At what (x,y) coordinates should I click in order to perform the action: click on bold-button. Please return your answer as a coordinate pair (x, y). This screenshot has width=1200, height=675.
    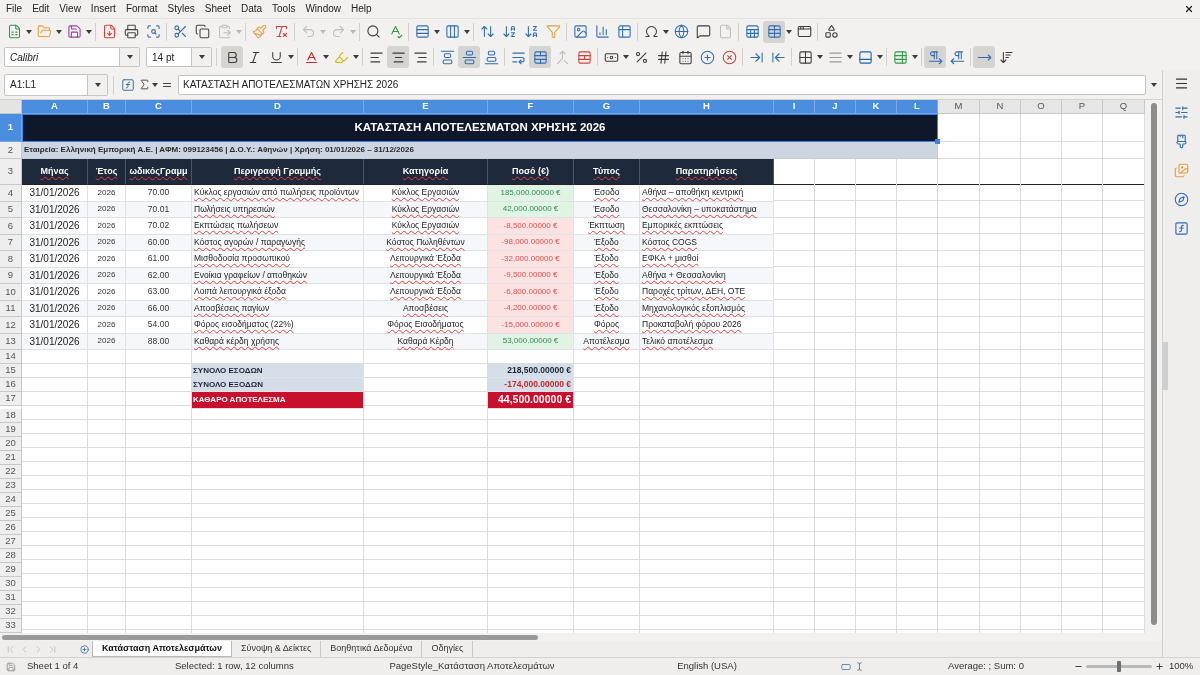
    Looking at the image, I should click on (232, 57).